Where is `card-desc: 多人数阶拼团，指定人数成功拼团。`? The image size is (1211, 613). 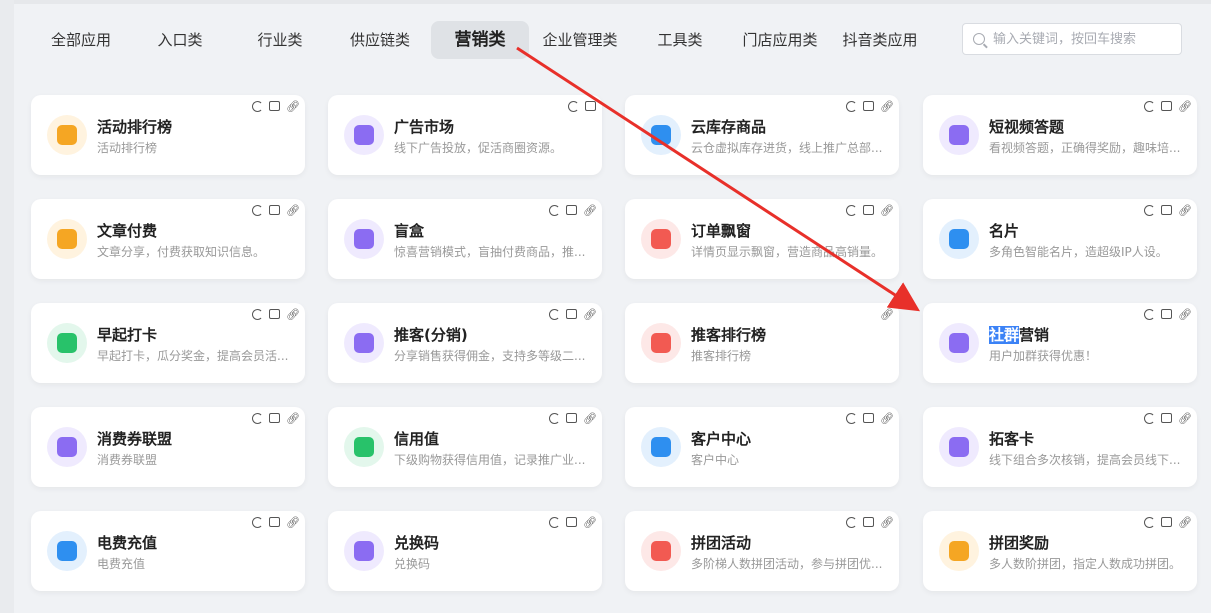 card-desc: 多人数阶拼团，指定人数成功拼团。 is located at coordinates (1085, 564).